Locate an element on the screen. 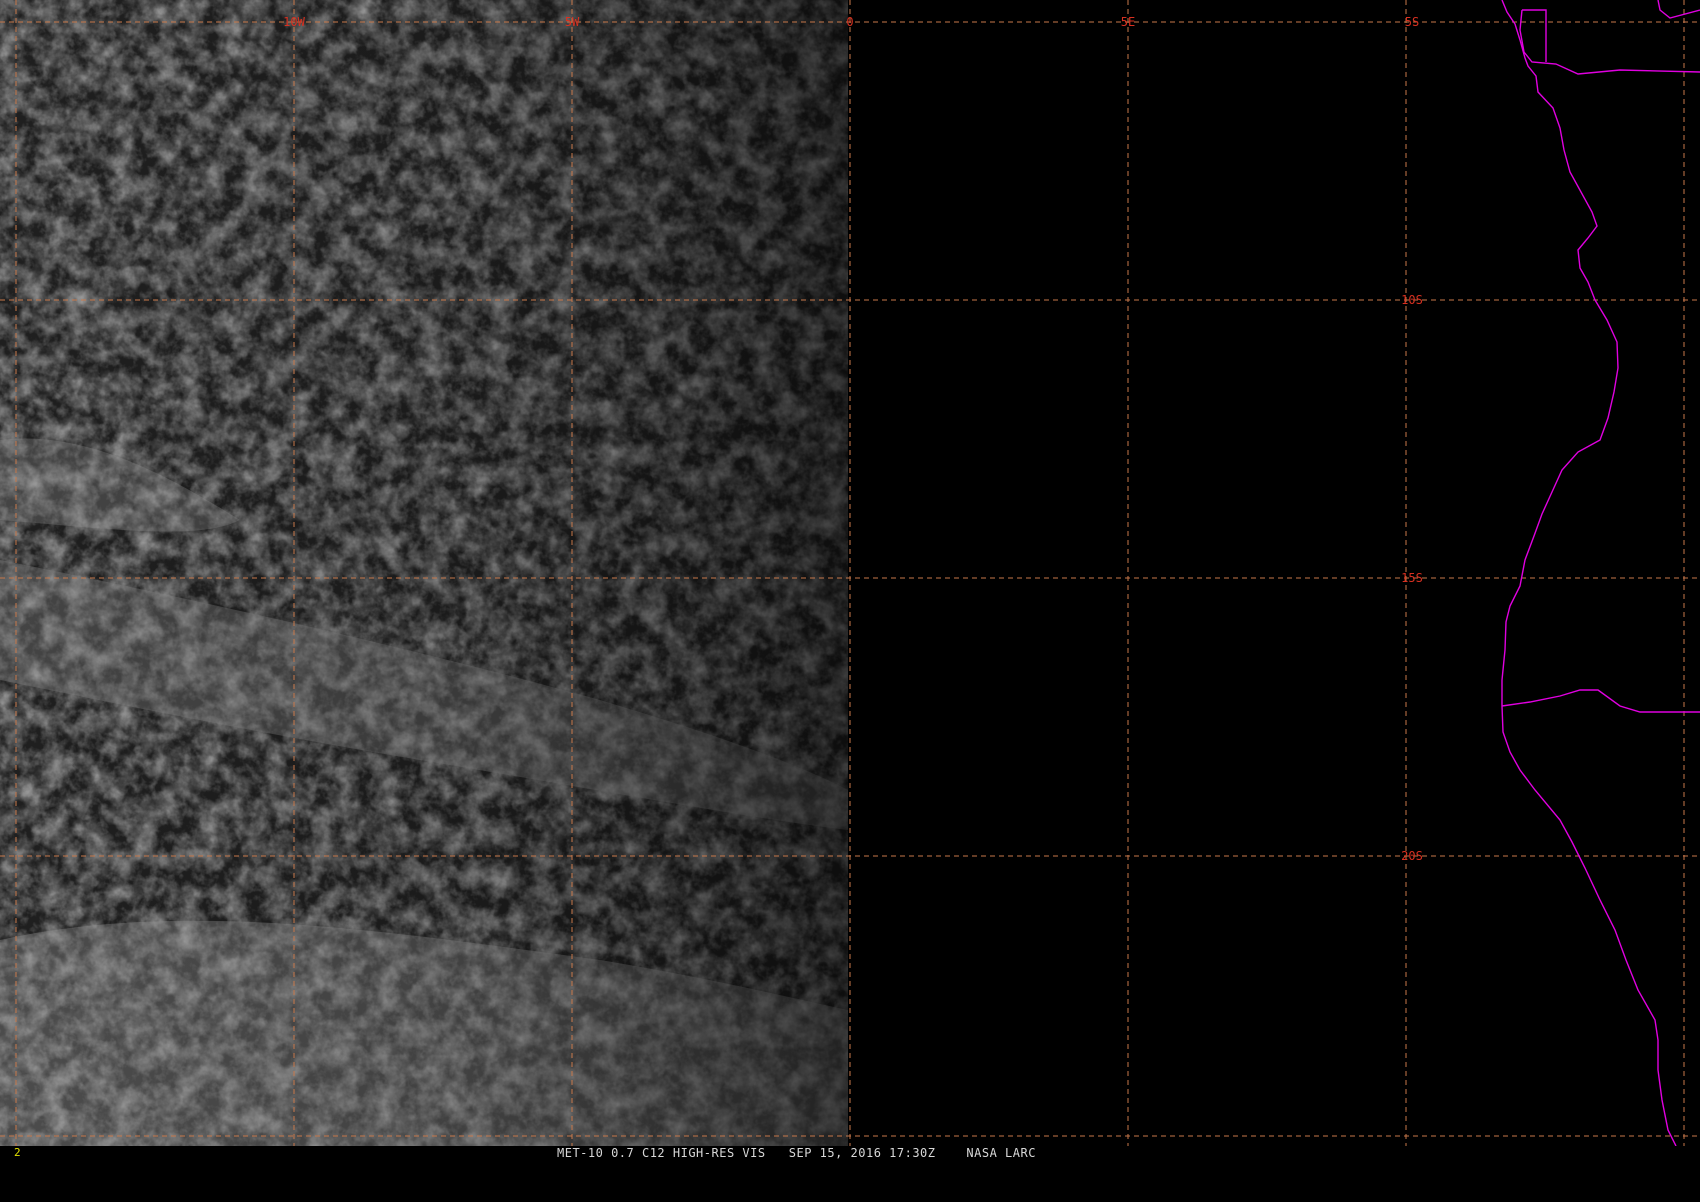  longitude-label: 5E is located at coordinates (1128, 22).